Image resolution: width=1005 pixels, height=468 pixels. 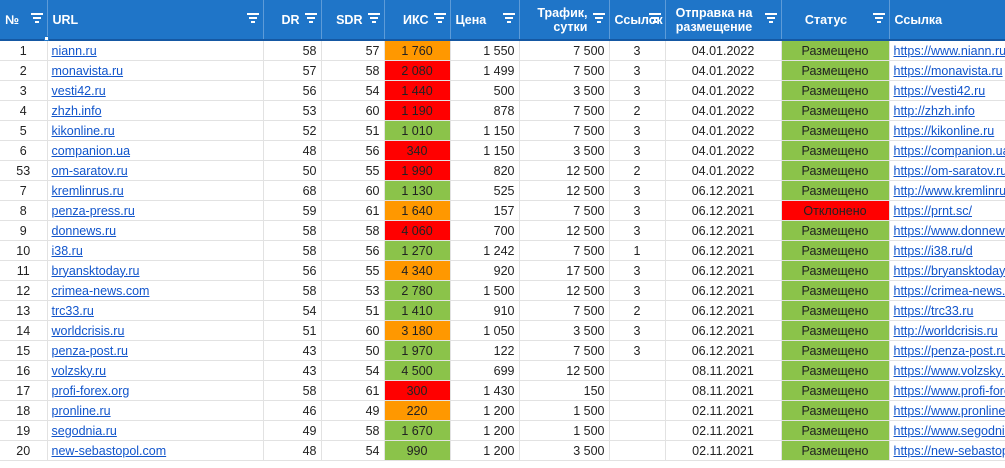 I want to click on row-number-cell: 19, so click(x=24, y=430).